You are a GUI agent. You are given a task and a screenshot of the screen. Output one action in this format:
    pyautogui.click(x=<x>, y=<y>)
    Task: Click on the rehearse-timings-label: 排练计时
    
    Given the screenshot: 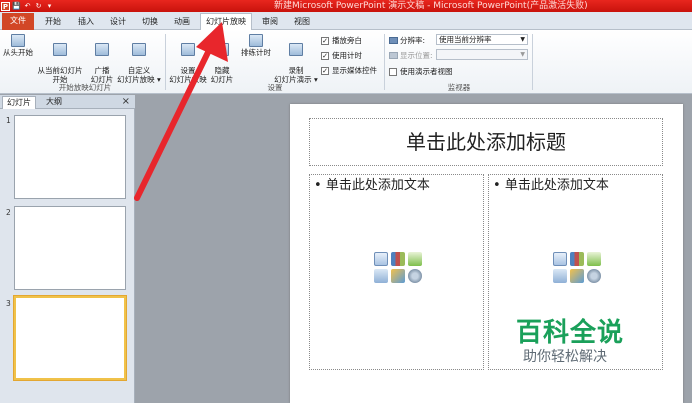 What is the action you would take?
    pyautogui.click(x=256, y=52)
    